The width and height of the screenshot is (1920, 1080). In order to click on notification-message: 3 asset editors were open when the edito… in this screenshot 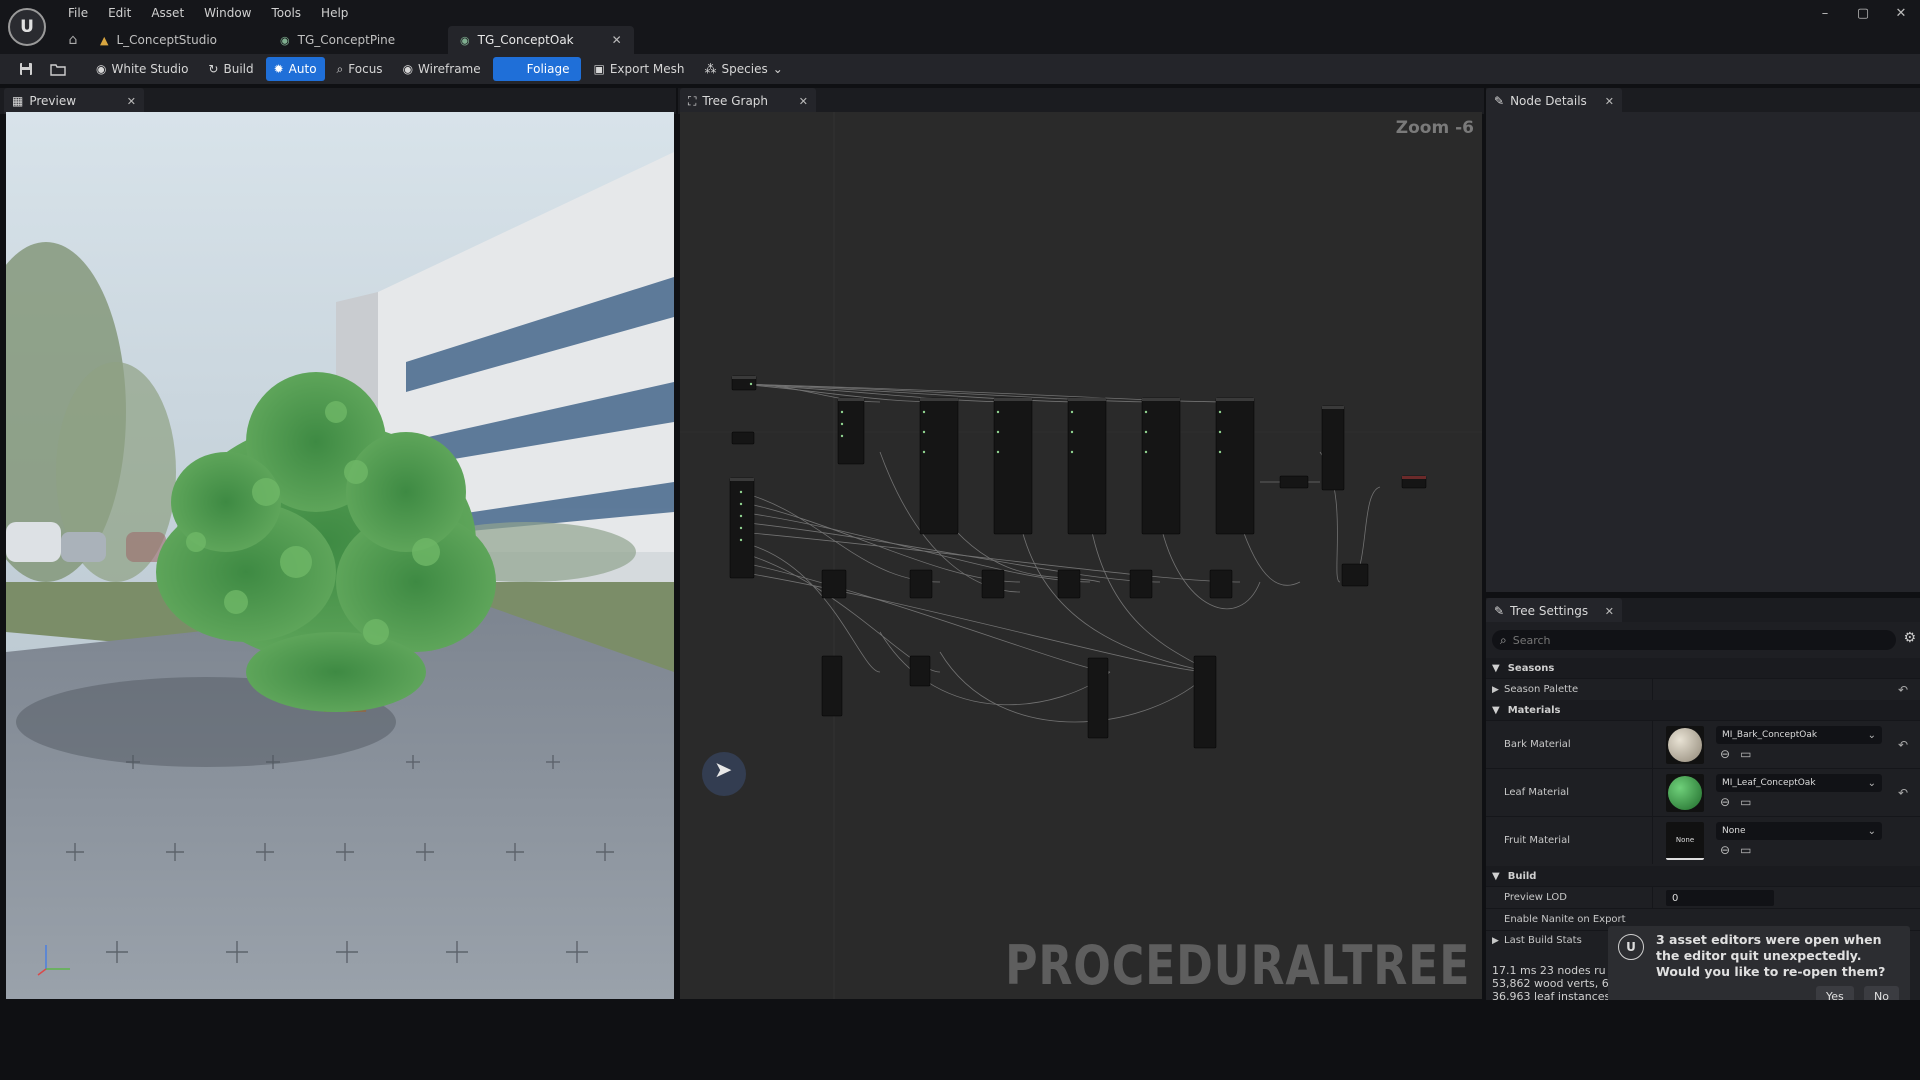, I will do `click(1771, 955)`.